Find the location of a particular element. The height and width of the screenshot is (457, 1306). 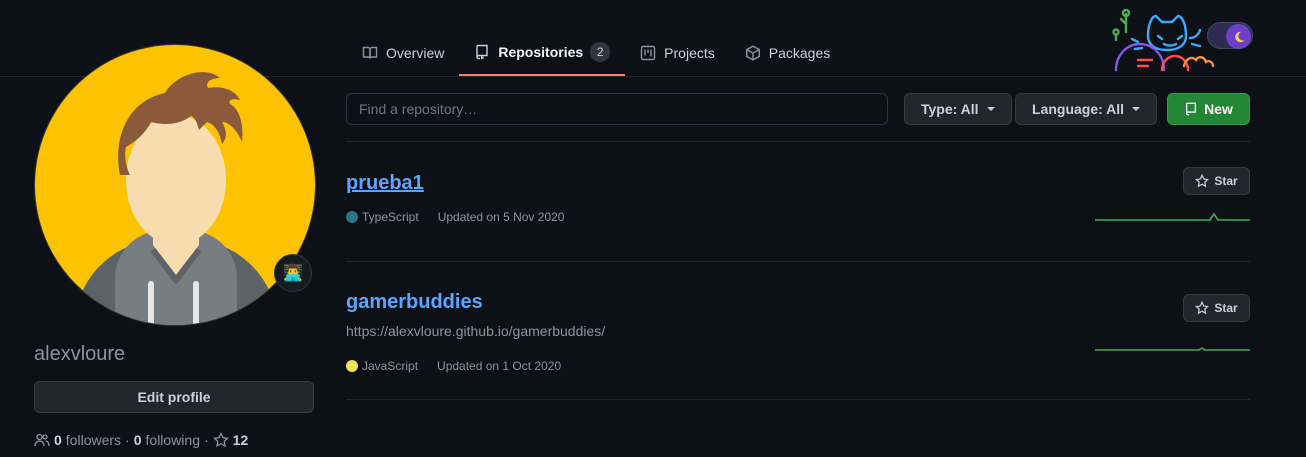

repo-updated: Updated on 1 Oct 2020 is located at coordinates (499, 366).